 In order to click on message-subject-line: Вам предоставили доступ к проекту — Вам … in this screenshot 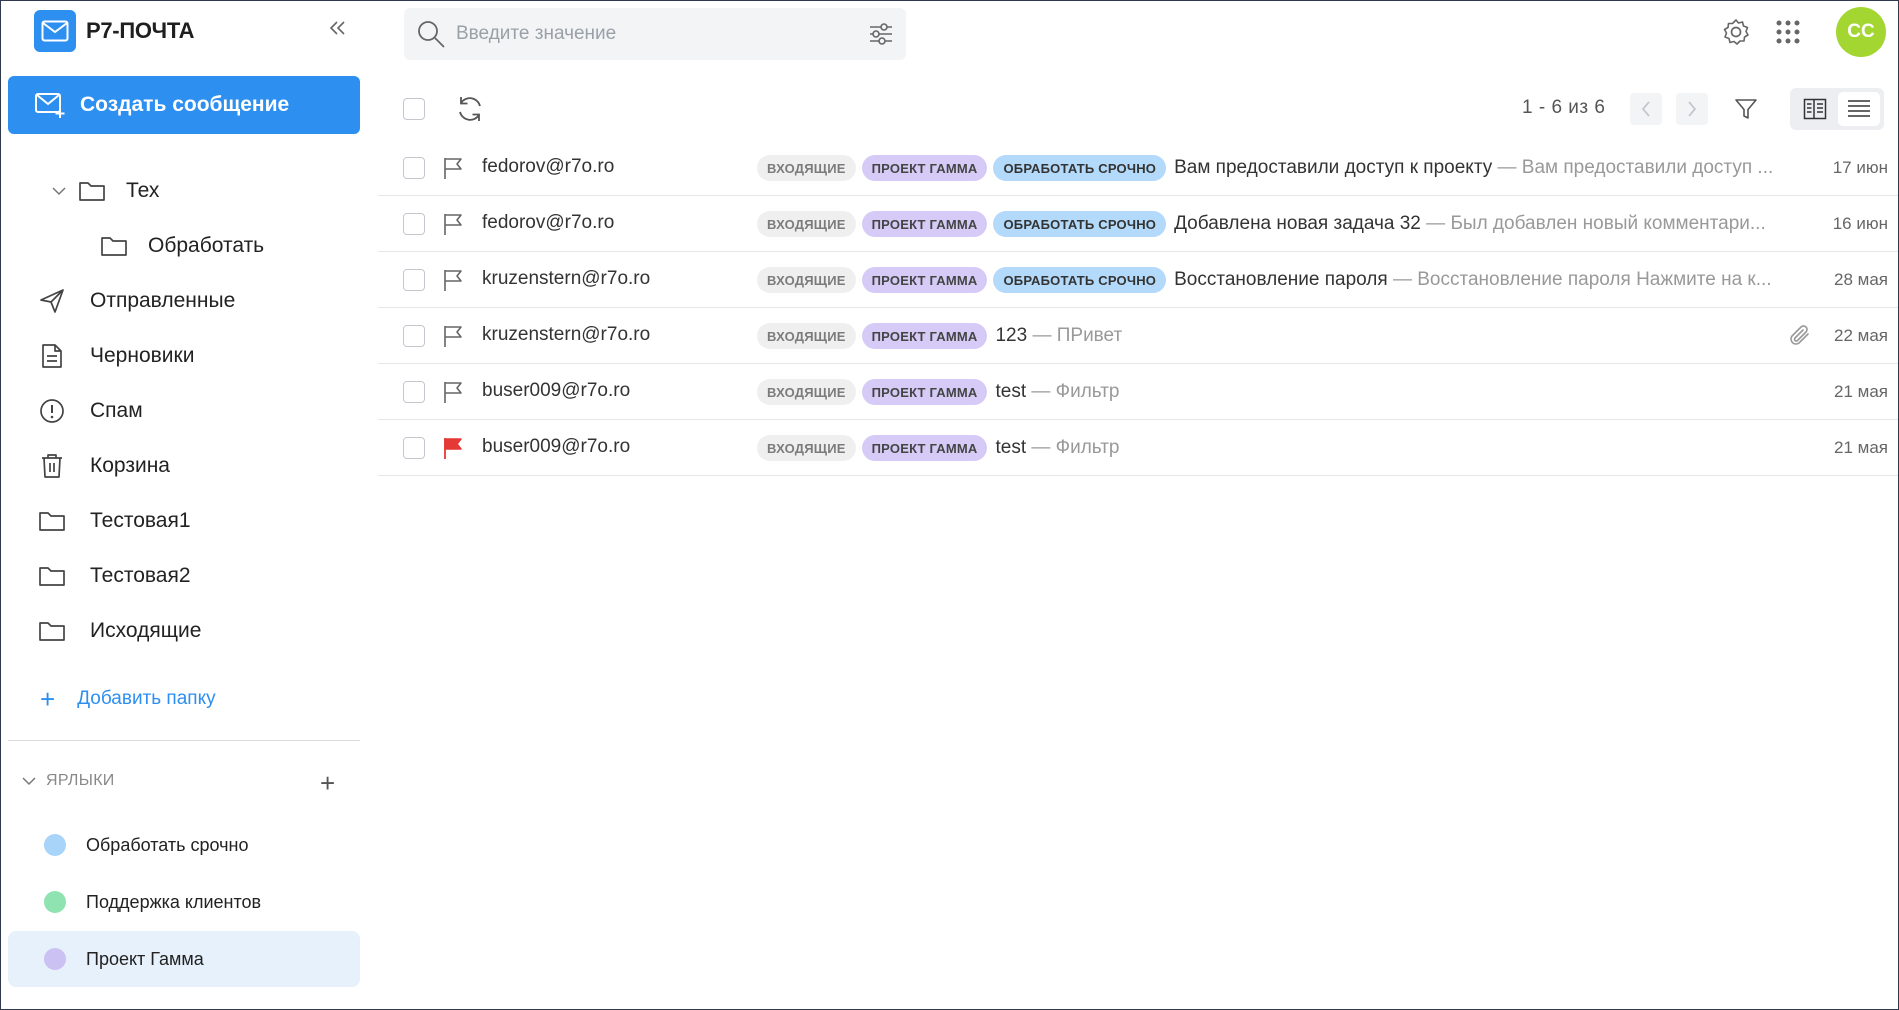, I will do `click(1473, 168)`.